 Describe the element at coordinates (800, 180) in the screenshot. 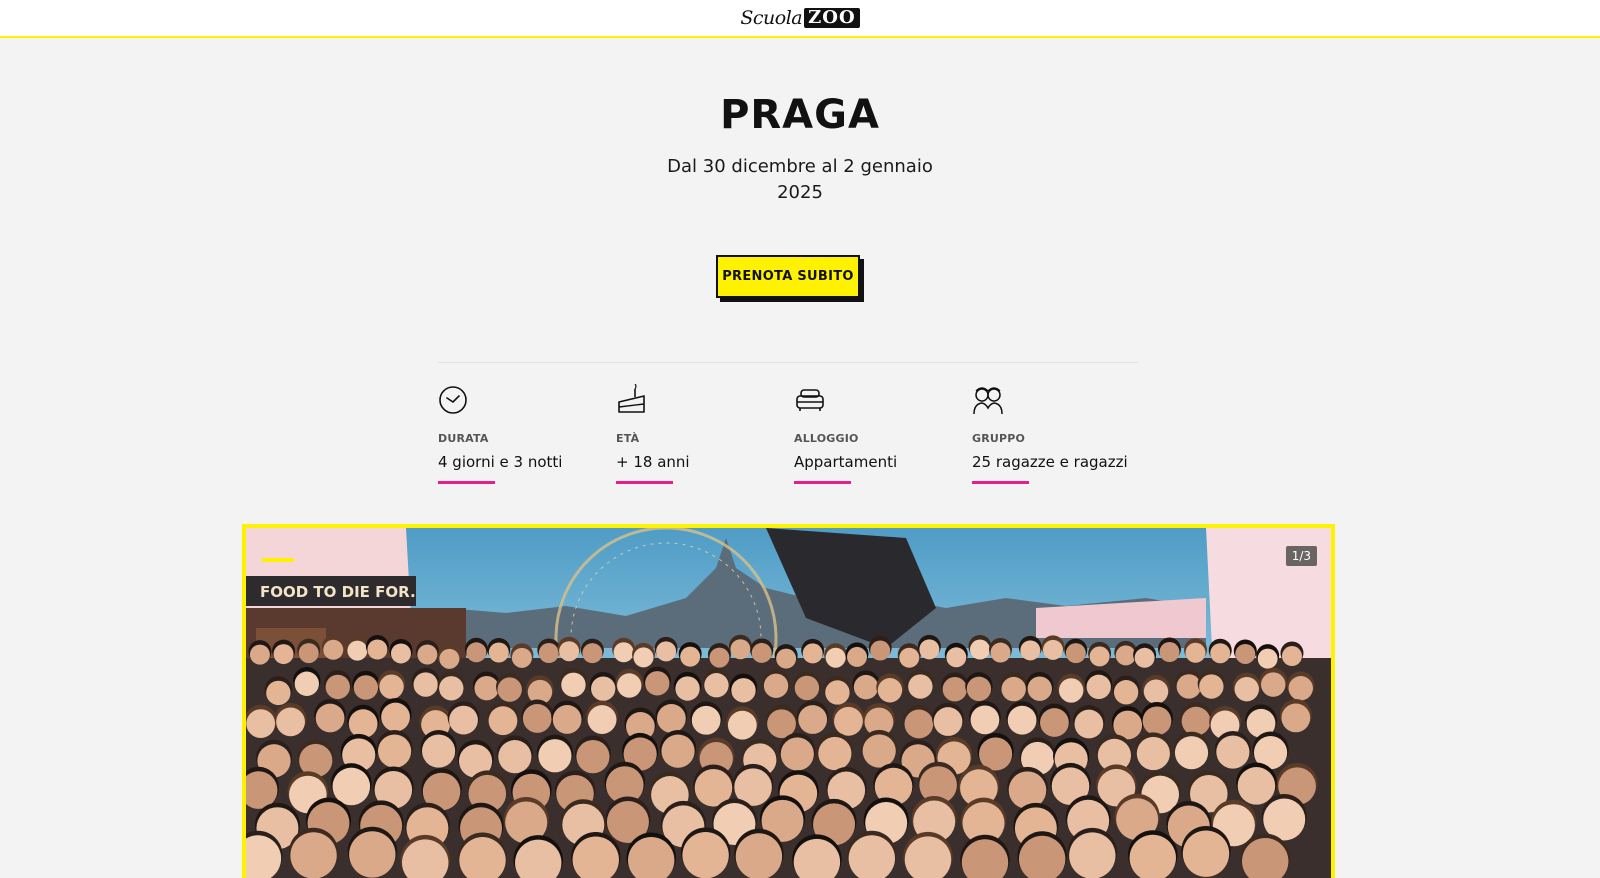

I see `trip-dates: Dal 30 dicembre al 2 gennaio 2025` at that location.